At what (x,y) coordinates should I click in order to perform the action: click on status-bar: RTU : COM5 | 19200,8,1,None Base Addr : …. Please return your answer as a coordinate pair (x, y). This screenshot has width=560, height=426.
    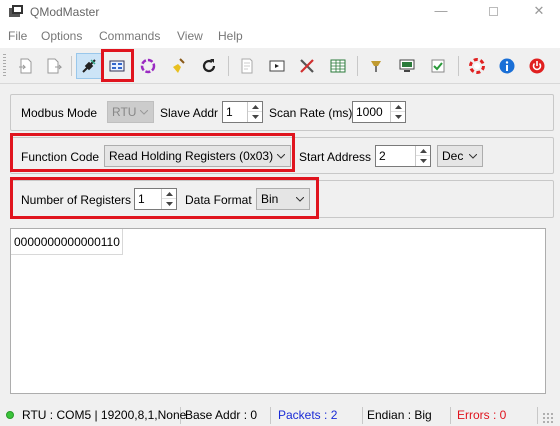
    Looking at the image, I should click on (280, 415).